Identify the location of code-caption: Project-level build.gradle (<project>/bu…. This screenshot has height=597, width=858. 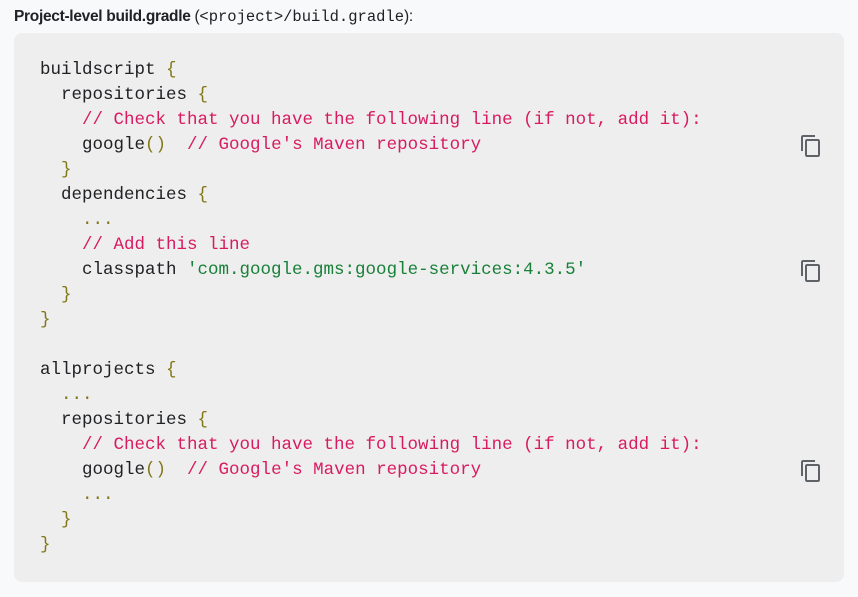
(213, 17).